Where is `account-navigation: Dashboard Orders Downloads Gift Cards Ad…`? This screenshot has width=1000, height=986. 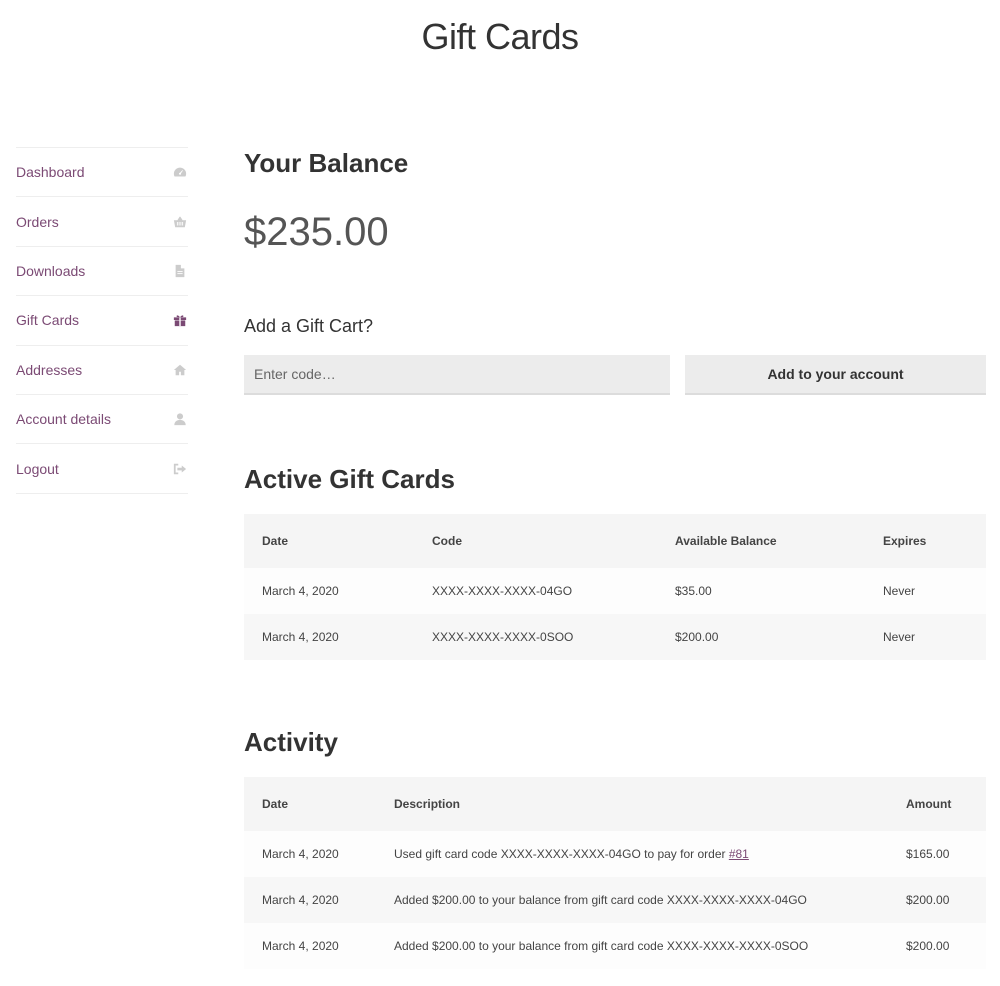 account-navigation: Dashboard Orders Downloads Gift Cards Ad… is located at coordinates (102, 320).